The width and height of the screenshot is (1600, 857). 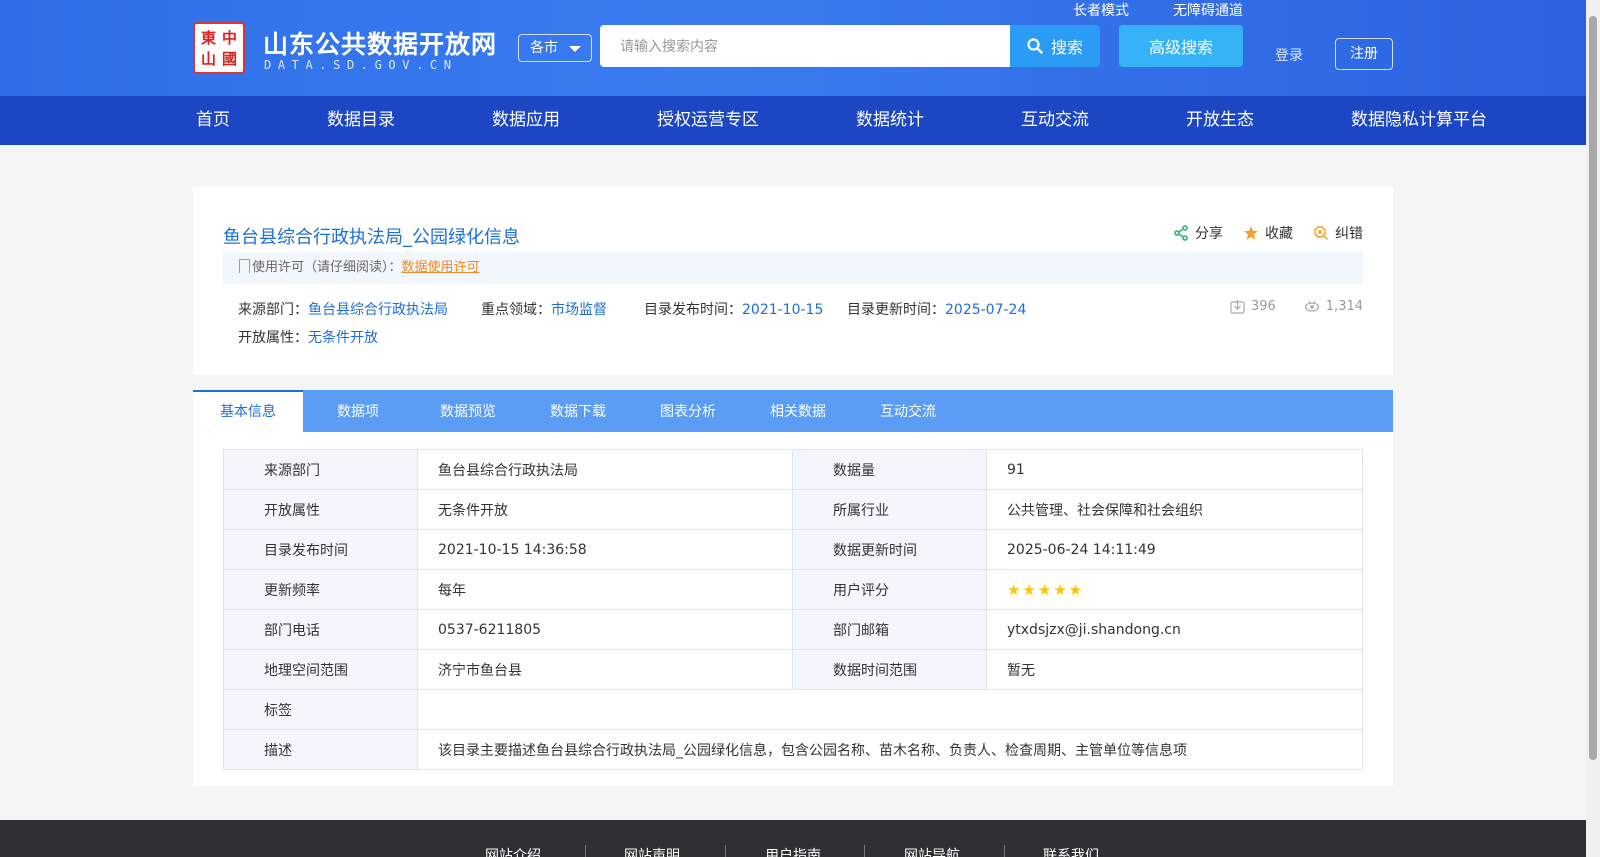 I want to click on download-count: 396, so click(x=1253, y=306).